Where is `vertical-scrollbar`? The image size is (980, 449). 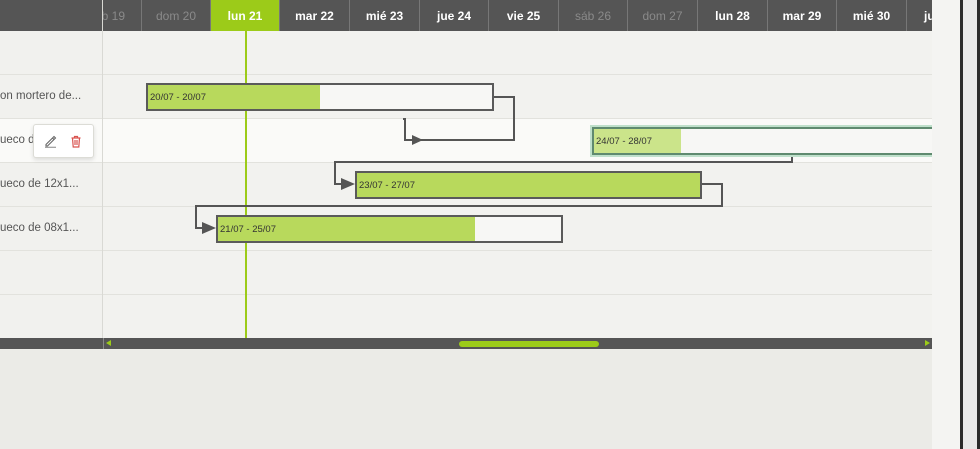 vertical-scrollbar is located at coordinates (970, 224).